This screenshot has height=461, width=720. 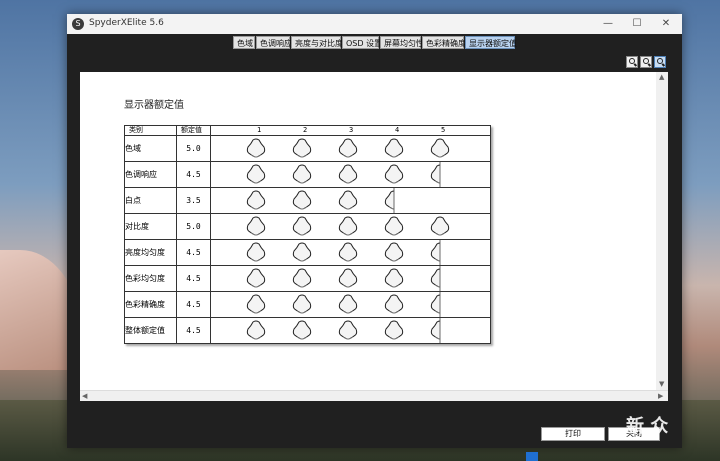 I want to click on minimize-button: —, so click(x=608, y=24).